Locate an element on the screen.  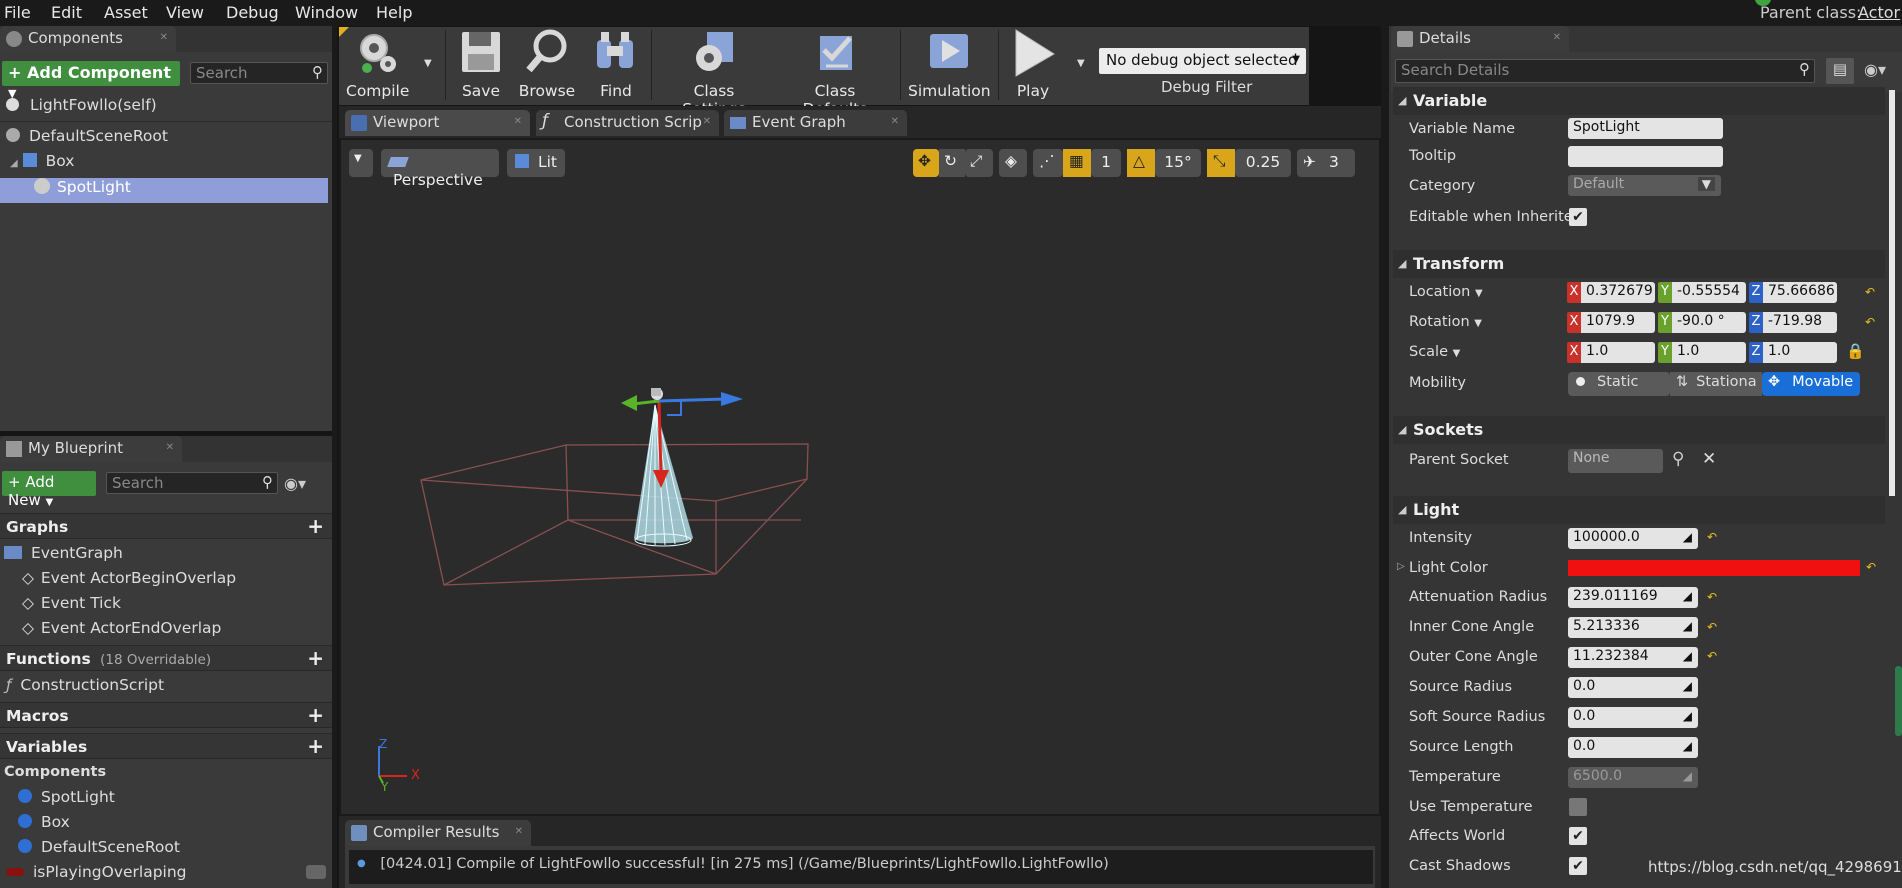
rotation-label: Rotation ▼ is located at coordinates (1445, 322).